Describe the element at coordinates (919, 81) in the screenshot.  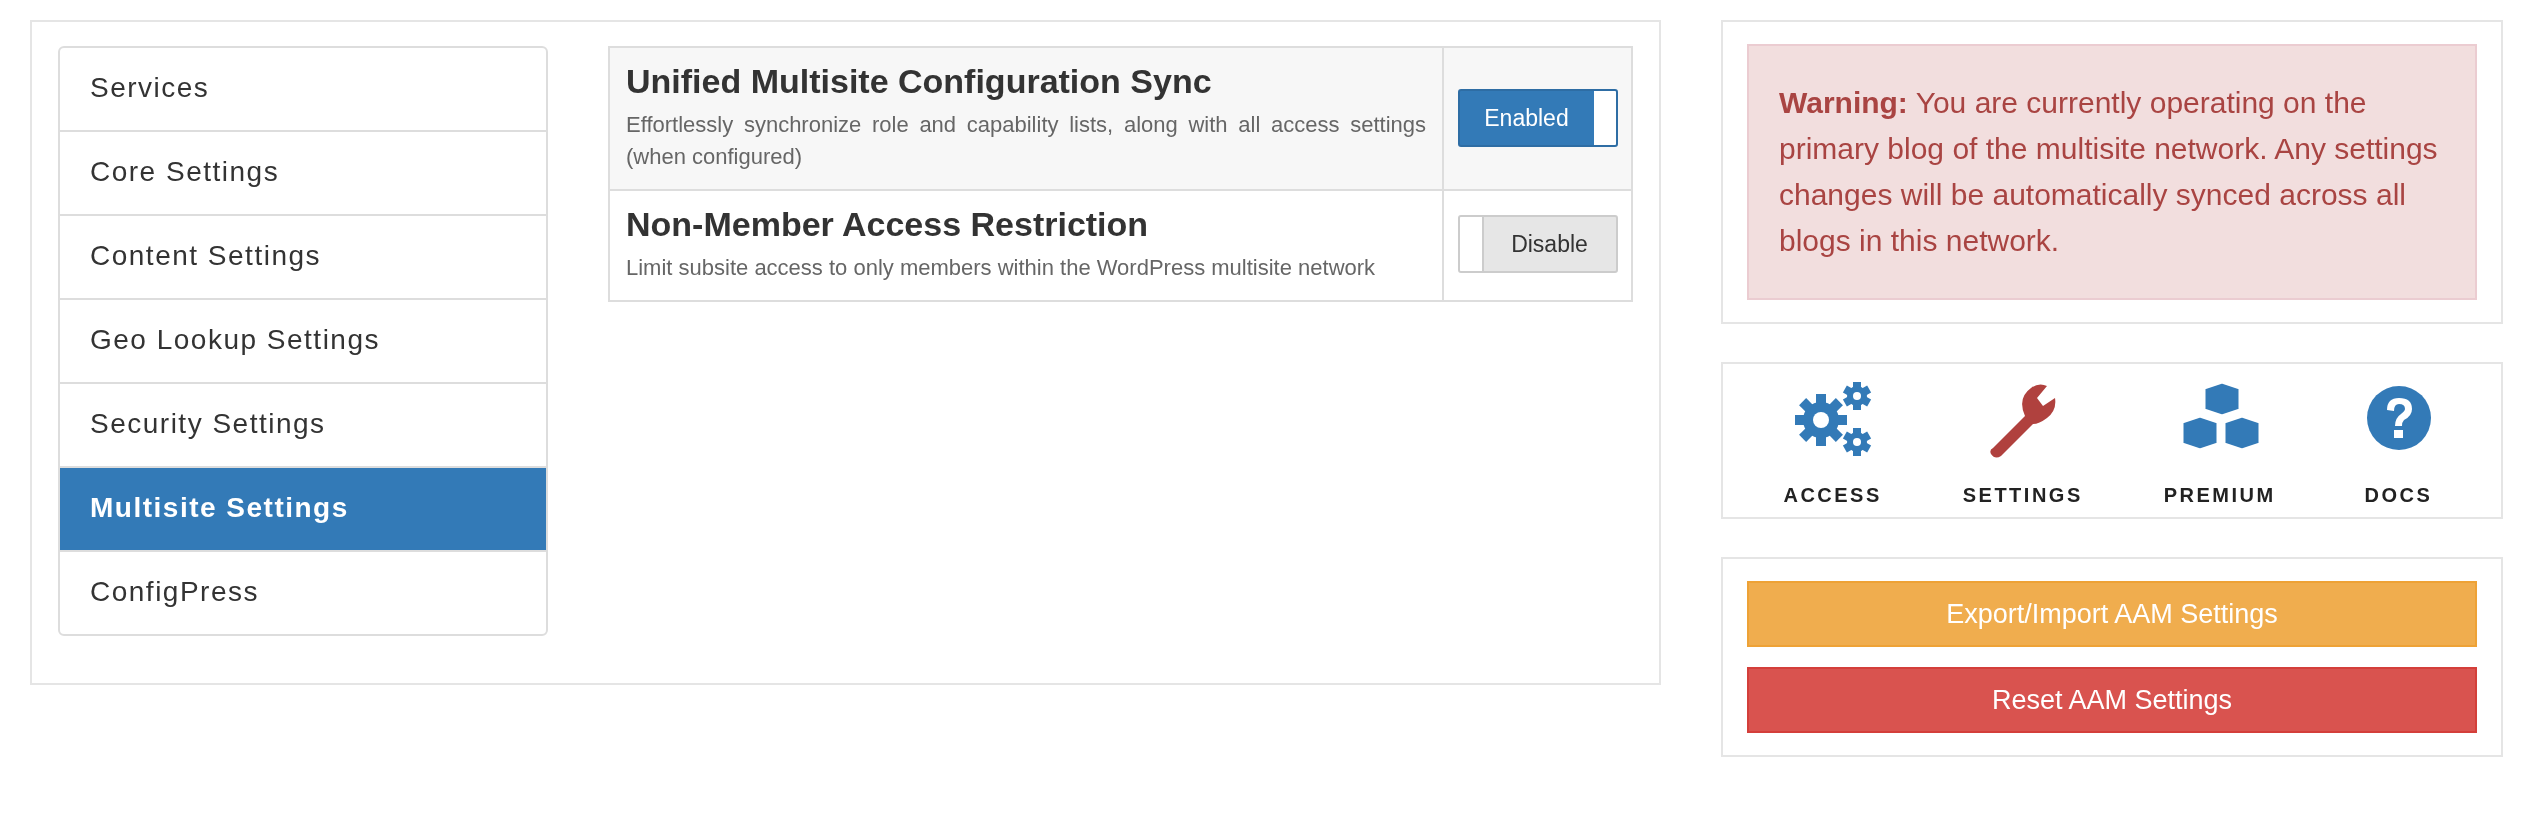
I see `setting-title: Unified Multisite Configuration Sync` at that location.